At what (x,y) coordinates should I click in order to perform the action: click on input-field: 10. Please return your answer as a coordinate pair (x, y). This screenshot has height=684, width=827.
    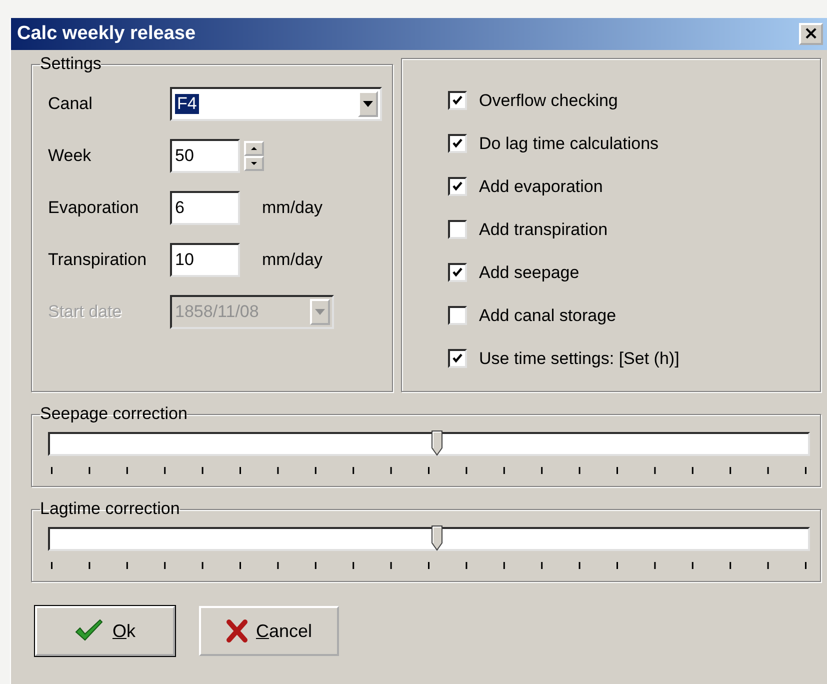
    Looking at the image, I should click on (205, 260).